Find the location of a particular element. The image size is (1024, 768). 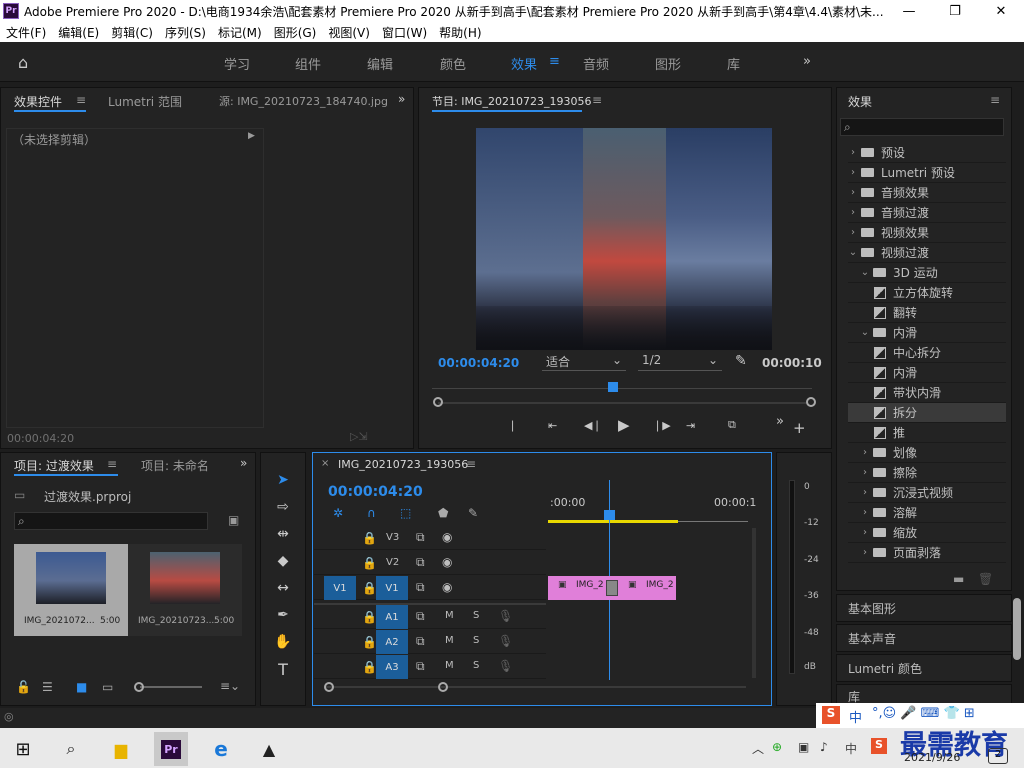

notification-badge: 2 is located at coordinates (998, 756).